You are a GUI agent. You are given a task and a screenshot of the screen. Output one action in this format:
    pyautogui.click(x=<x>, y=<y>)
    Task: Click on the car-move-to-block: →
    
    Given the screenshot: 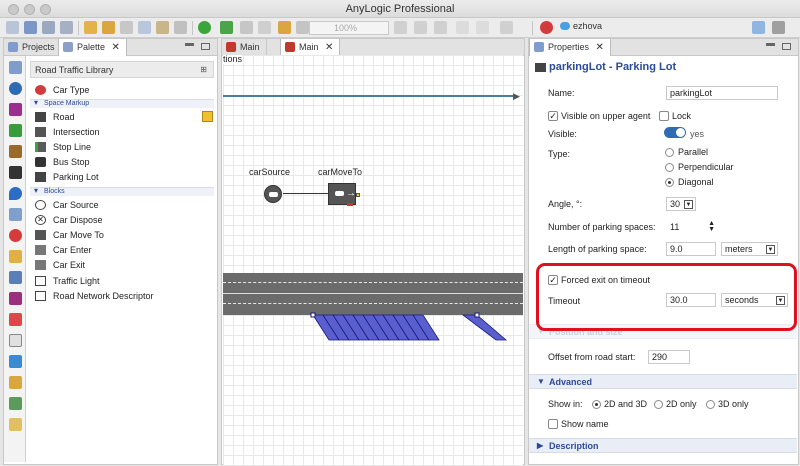 What is the action you would take?
    pyautogui.click(x=344, y=194)
    